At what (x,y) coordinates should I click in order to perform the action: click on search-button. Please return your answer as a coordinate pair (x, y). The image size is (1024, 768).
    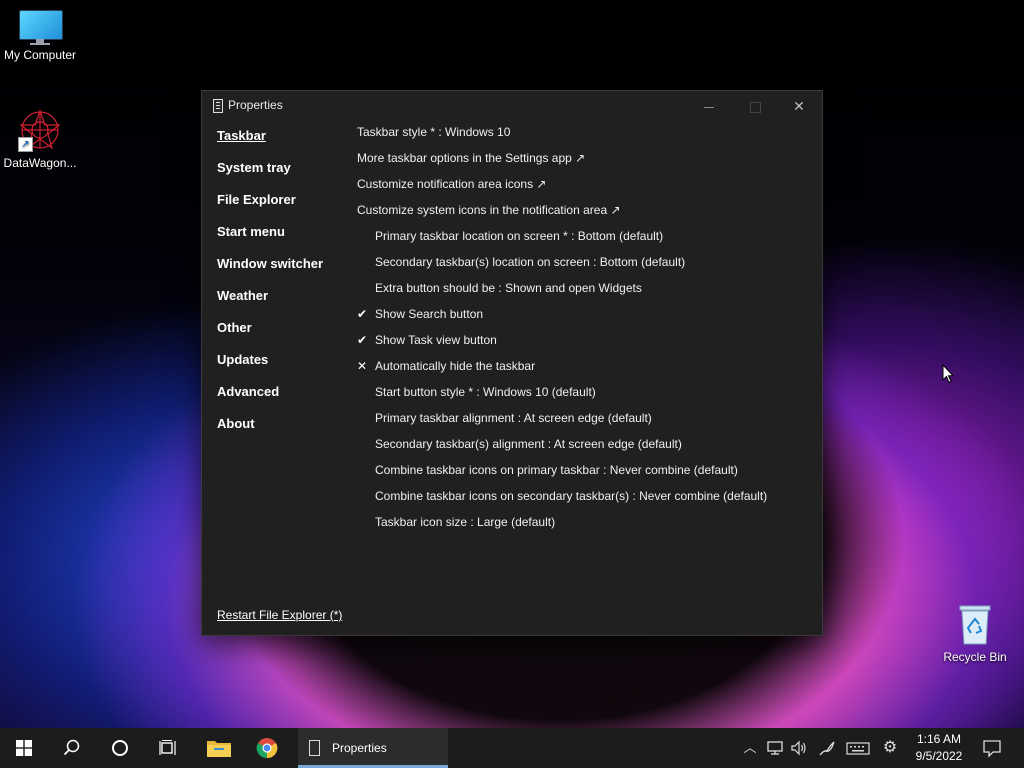
    Looking at the image, I should click on (72, 748).